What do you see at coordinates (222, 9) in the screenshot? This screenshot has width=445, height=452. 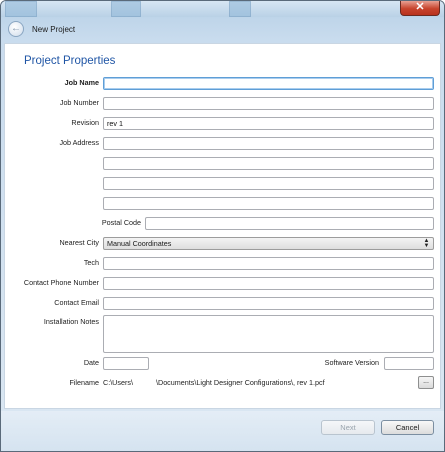 I see `title-bar: ✕` at bounding box center [222, 9].